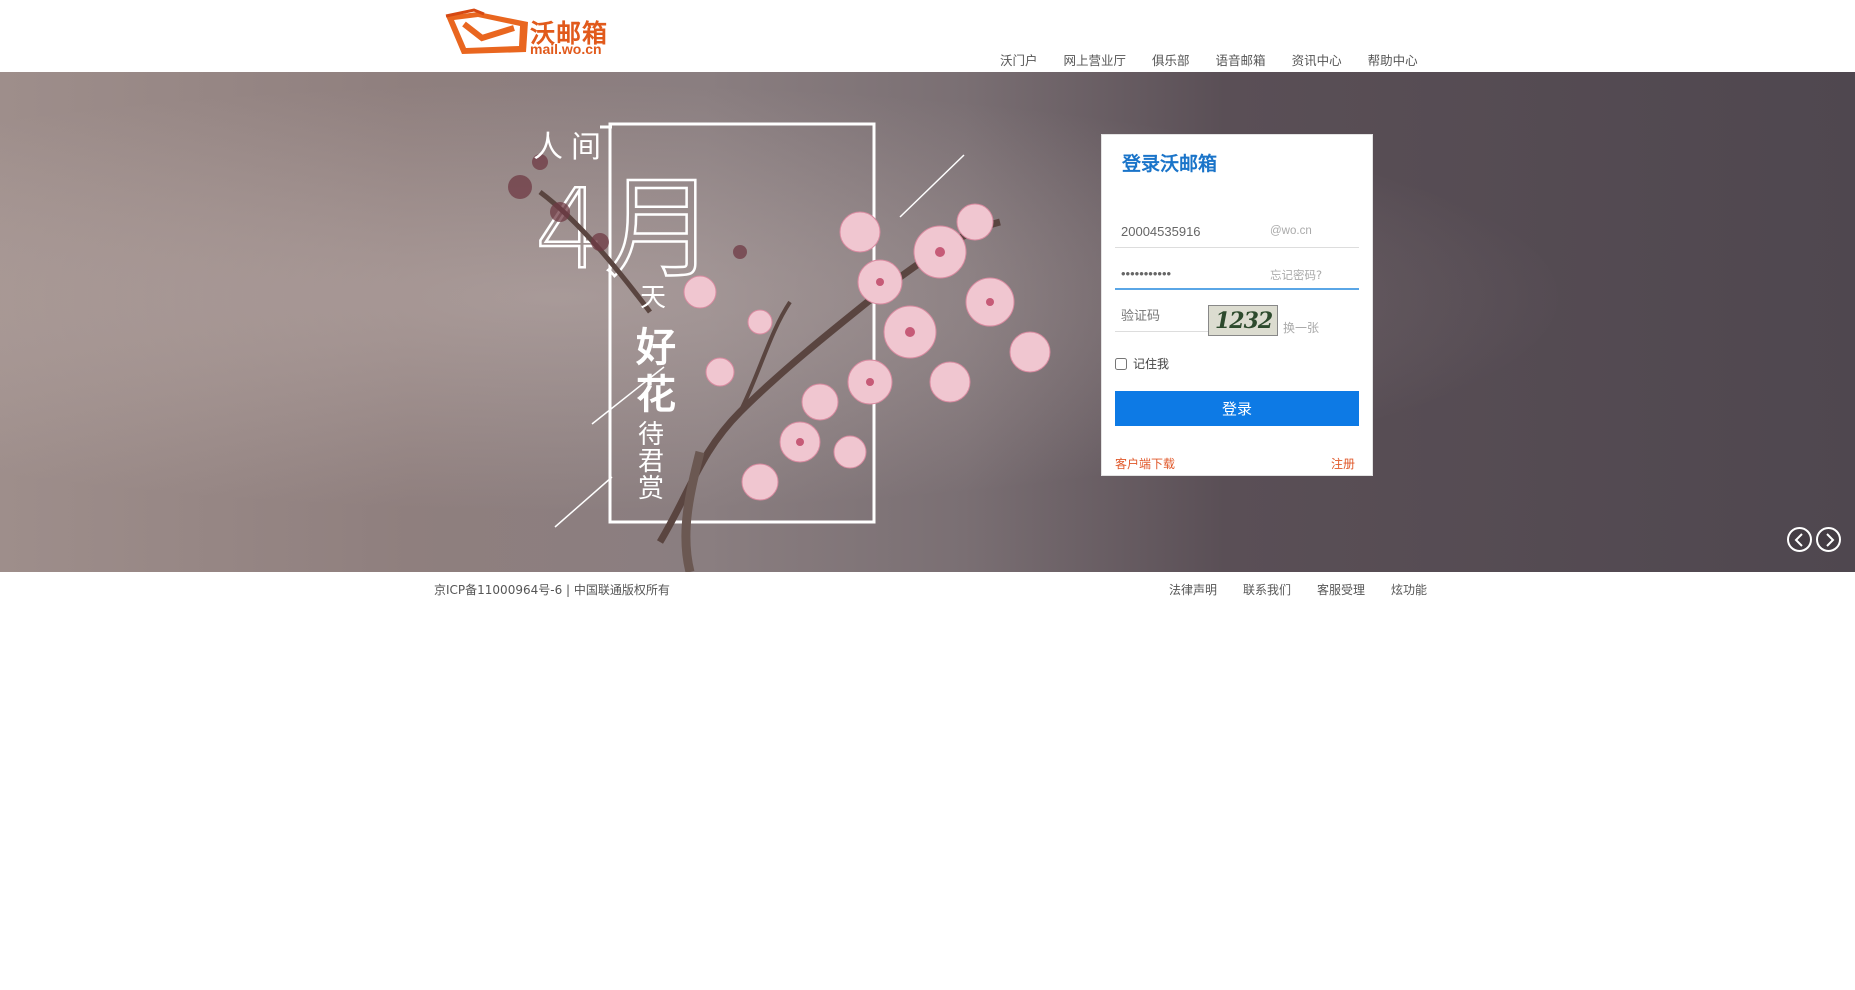 This screenshot has width=1855, height=990. I want to click on captcha-image: 1232, so click(1243, 320).